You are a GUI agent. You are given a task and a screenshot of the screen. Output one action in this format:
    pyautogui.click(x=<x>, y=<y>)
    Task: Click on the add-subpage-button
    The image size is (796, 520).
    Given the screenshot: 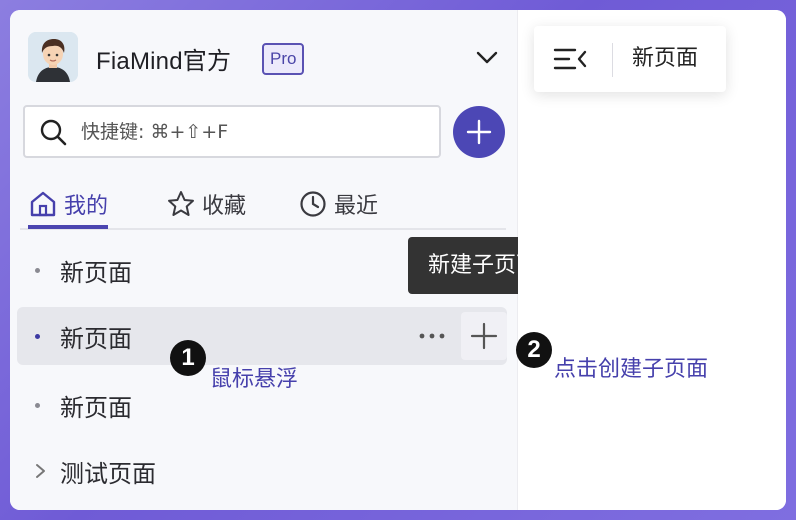 What is the action you would take?
    pyautogui.click(x=484, y=336)
    